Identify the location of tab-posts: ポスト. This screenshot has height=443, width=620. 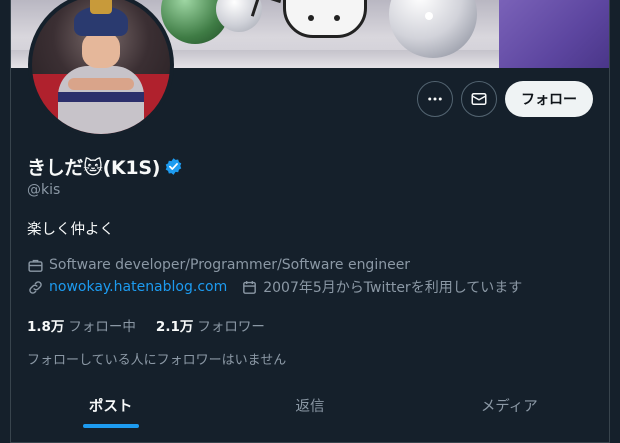
(110, 413).